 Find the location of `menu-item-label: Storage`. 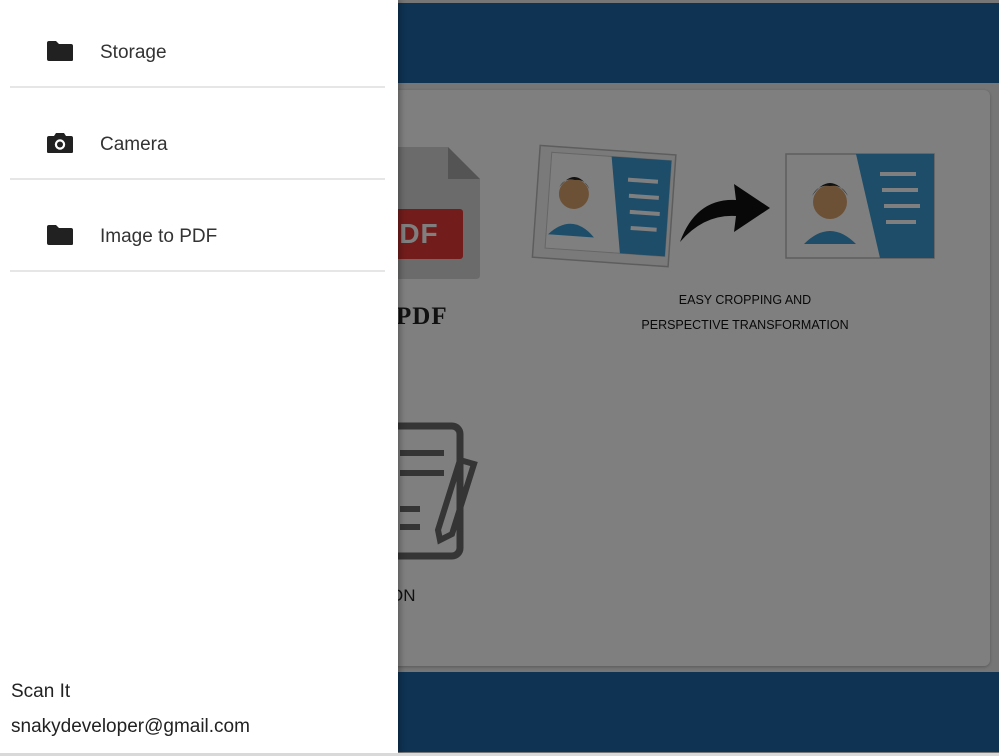

menu-item-label: Storage is located at coordinates (133, 52).